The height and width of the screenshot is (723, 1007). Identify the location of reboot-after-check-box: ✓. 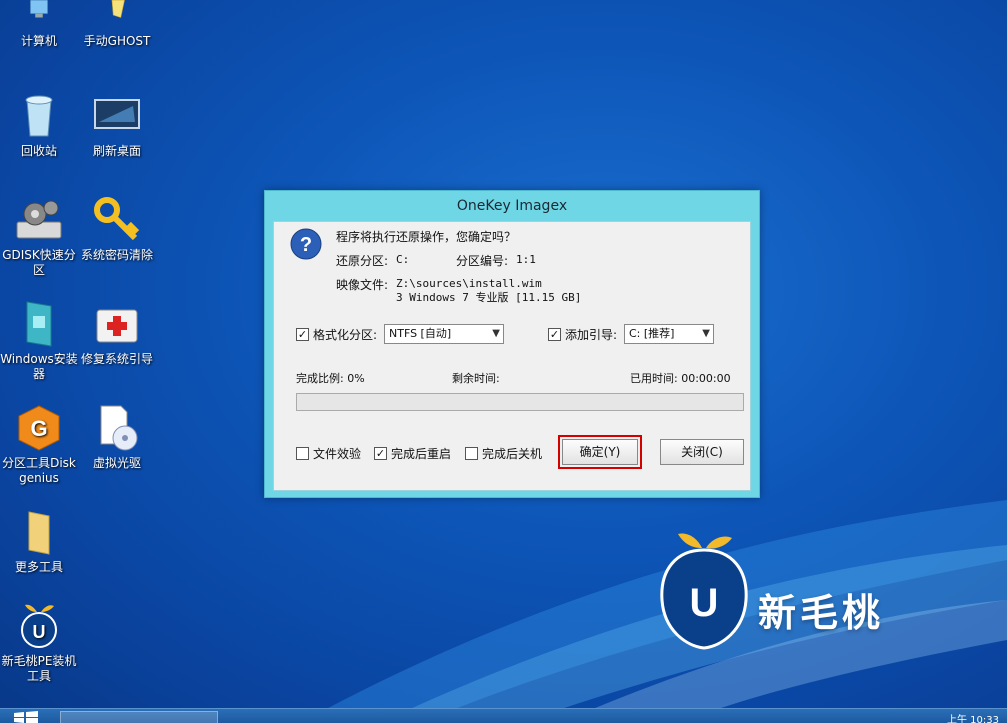
(380, 453).